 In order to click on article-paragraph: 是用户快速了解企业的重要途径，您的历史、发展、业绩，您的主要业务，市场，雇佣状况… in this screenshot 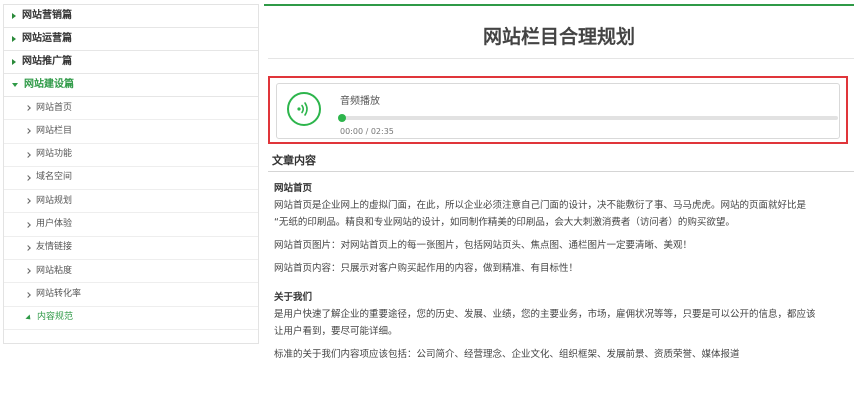, I will do `click(545, 314)`.